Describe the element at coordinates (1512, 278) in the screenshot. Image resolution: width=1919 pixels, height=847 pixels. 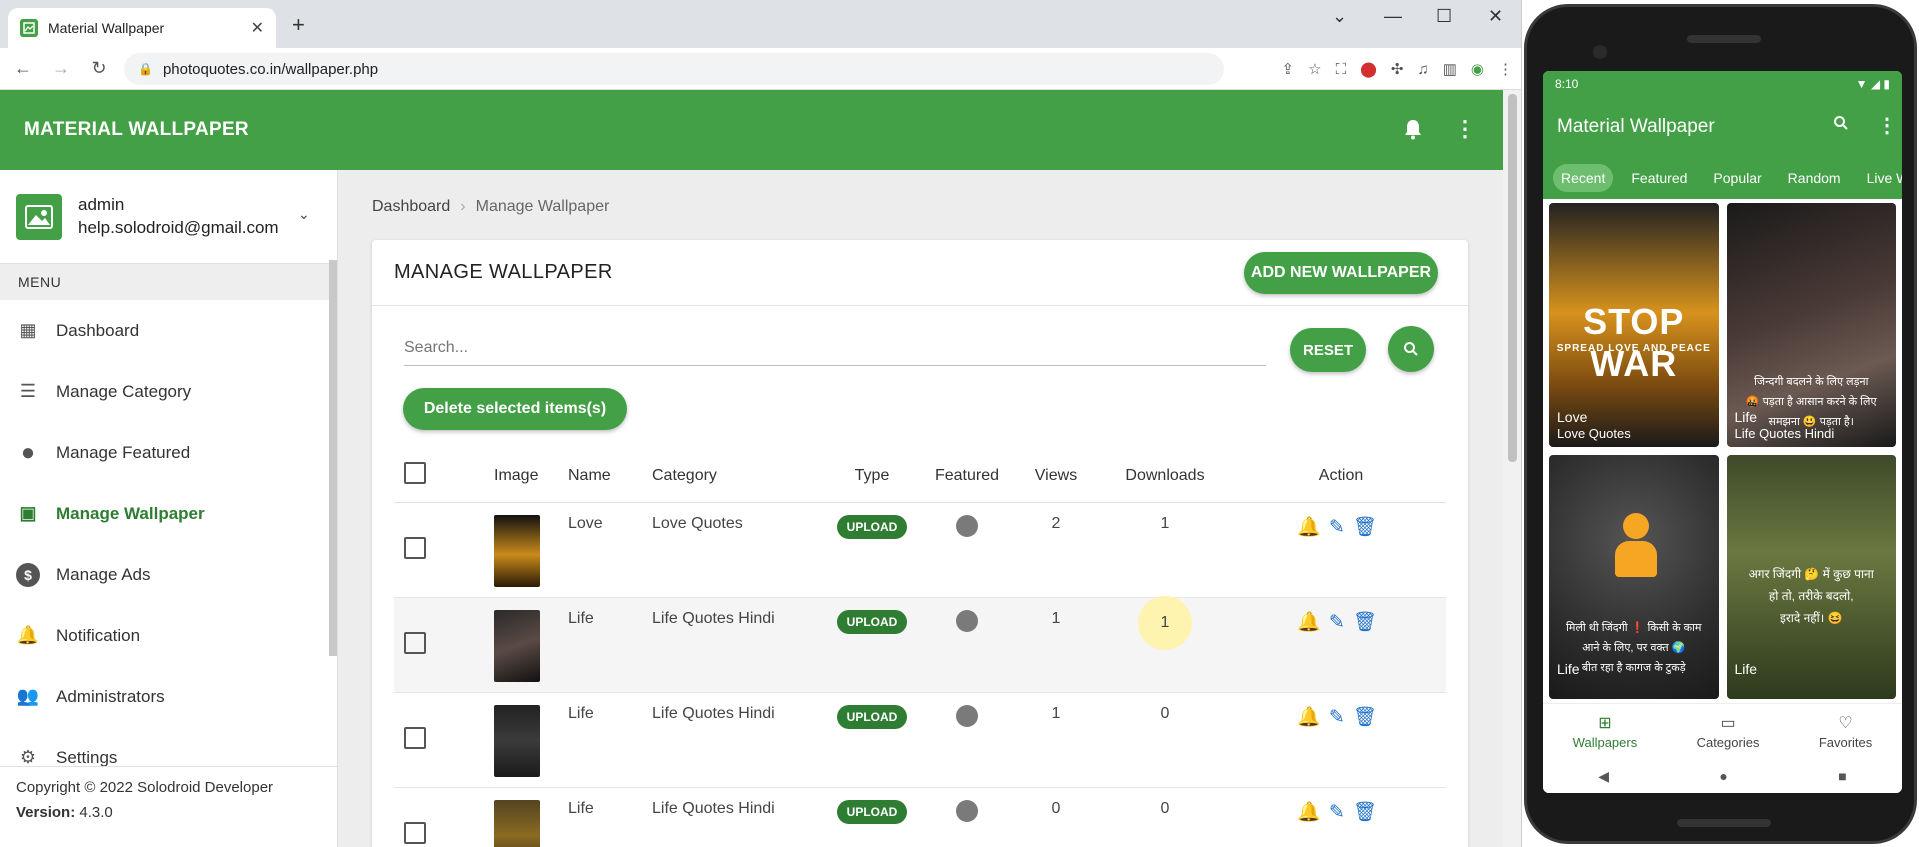
I see `page-scrollbar-thumb` at that location.